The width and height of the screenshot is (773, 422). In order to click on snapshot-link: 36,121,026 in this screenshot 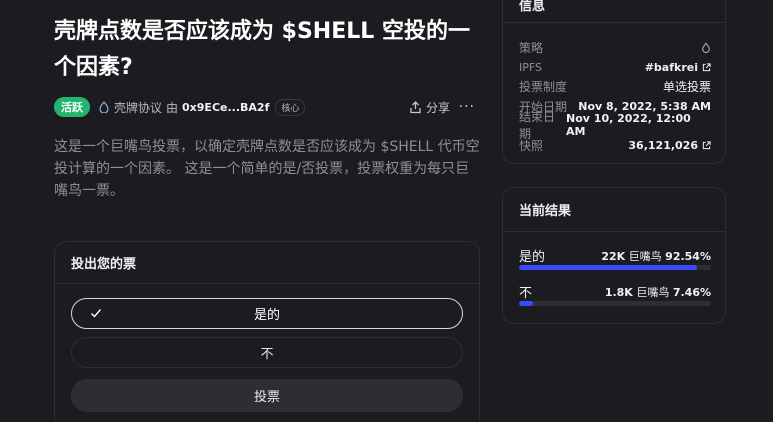, I will do `click(669, 145)`.